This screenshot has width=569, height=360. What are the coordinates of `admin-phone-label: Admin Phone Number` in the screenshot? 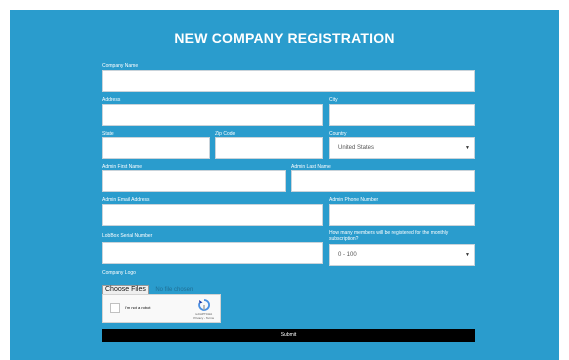 It's located at (354, 200).